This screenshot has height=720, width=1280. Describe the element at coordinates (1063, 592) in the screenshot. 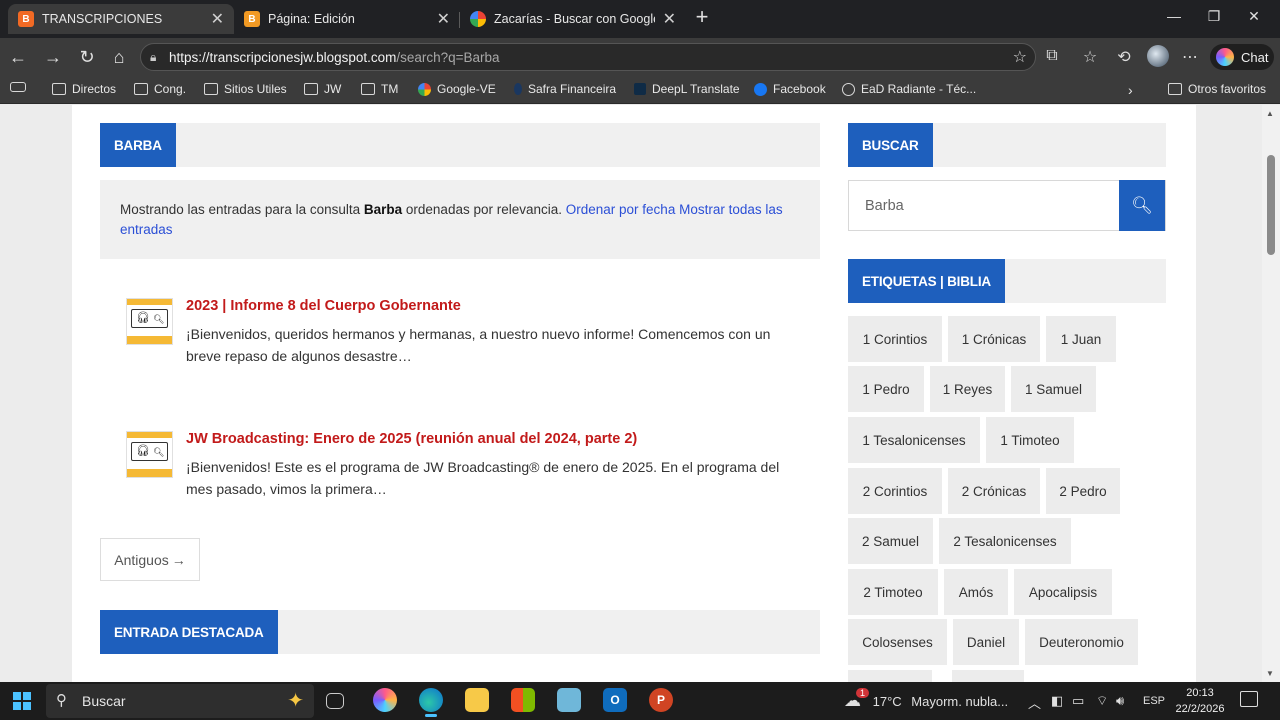

I see `tag-item: Apocalipsis` at that location.